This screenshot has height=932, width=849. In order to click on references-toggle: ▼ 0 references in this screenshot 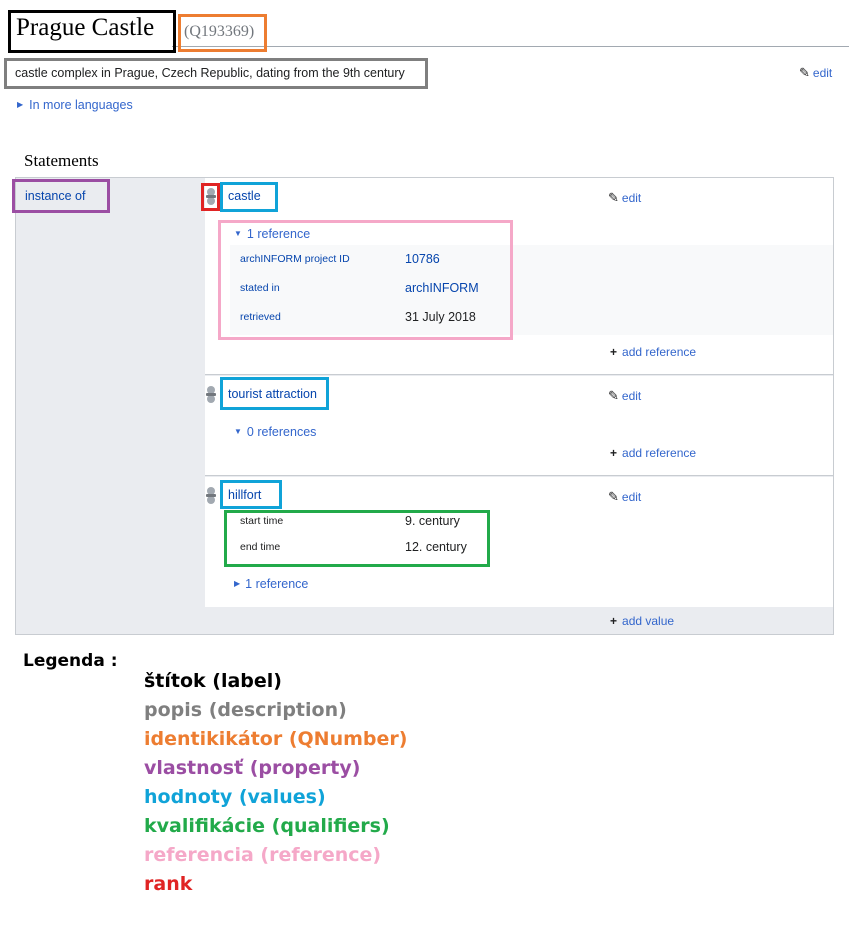, I will do `click(275, 432)`.